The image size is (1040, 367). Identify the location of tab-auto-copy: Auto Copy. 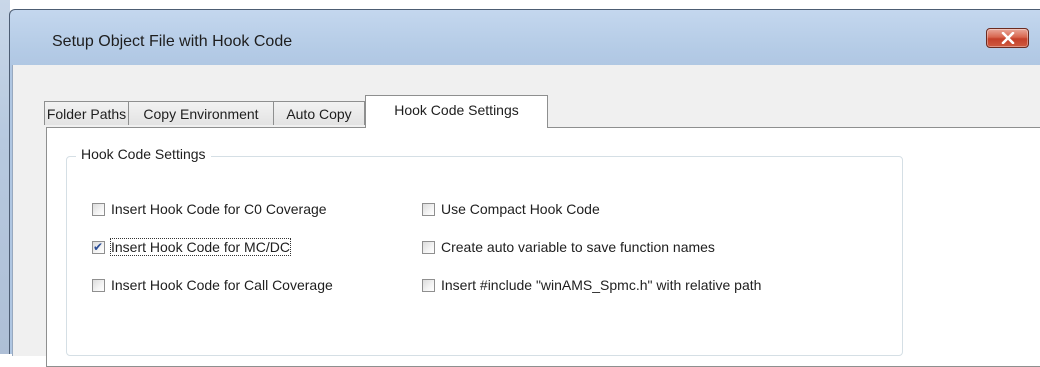
(319, 113).